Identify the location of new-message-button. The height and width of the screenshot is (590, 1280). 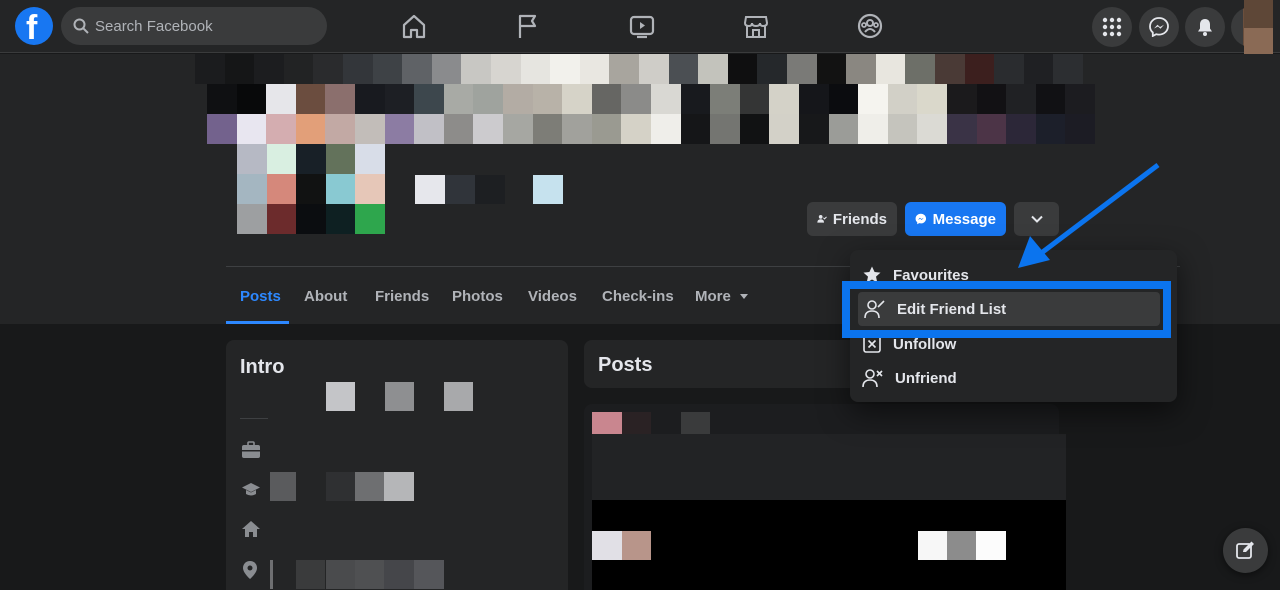
(1245, 550).